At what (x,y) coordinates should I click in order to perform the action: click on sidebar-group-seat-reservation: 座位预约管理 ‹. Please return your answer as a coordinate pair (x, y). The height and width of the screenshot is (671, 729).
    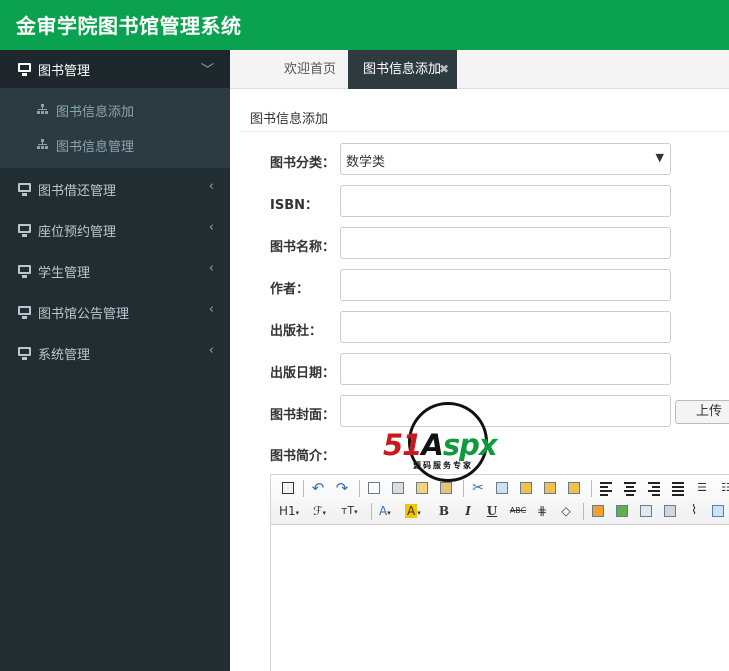
    Looking at the image, I should click on (115, 230).